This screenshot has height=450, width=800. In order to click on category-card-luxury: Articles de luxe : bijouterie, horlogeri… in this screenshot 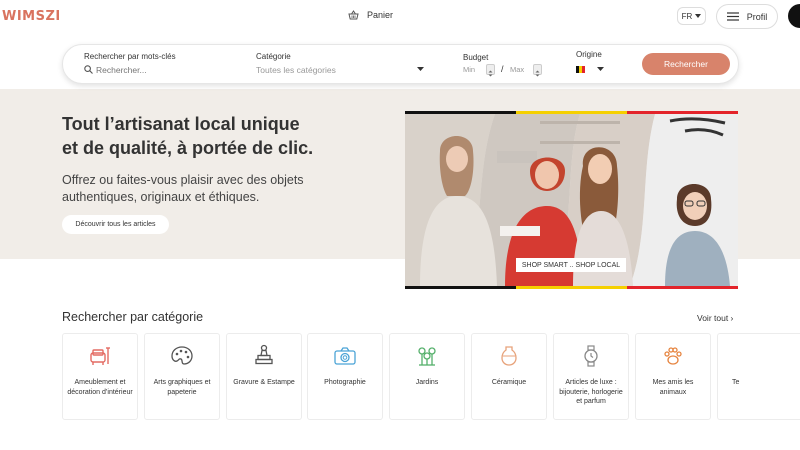, I will do `click(591, 376)`.